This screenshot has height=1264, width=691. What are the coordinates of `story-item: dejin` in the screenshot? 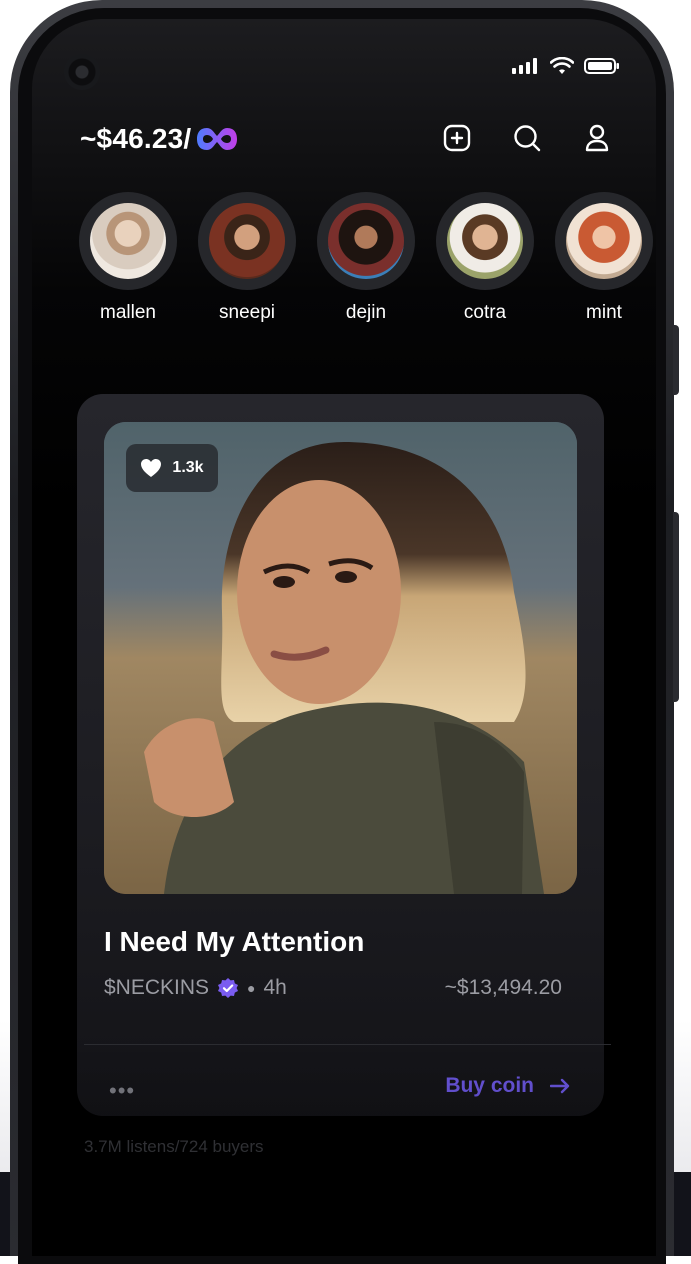 It's located at (366, 258).